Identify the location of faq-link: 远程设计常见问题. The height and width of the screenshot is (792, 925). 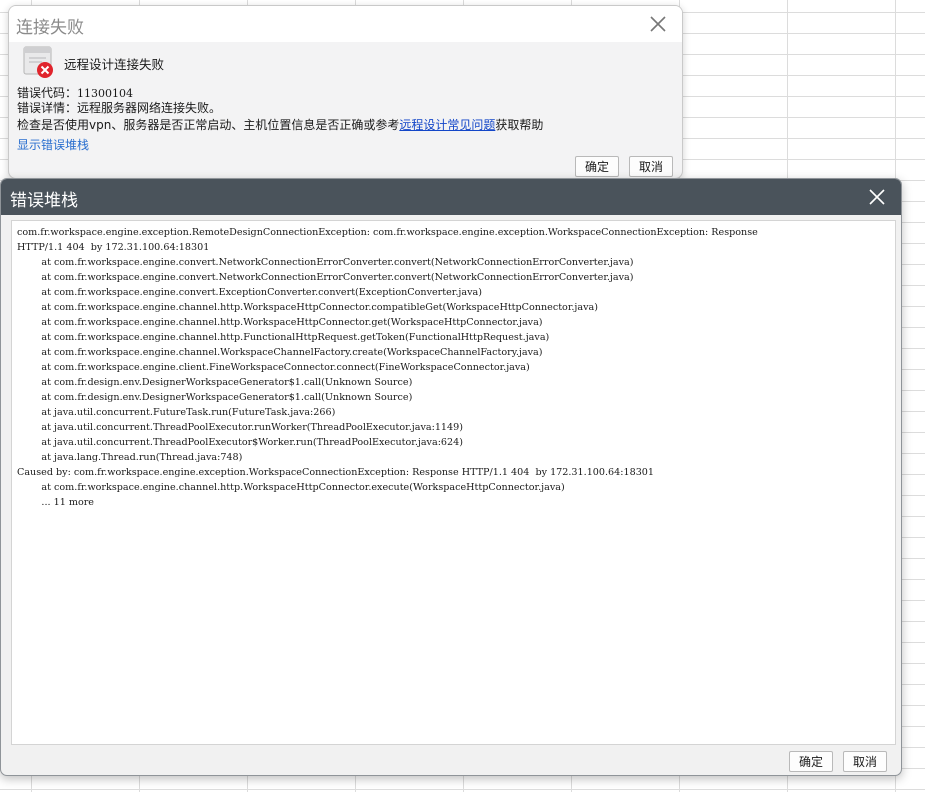
(447, 125).